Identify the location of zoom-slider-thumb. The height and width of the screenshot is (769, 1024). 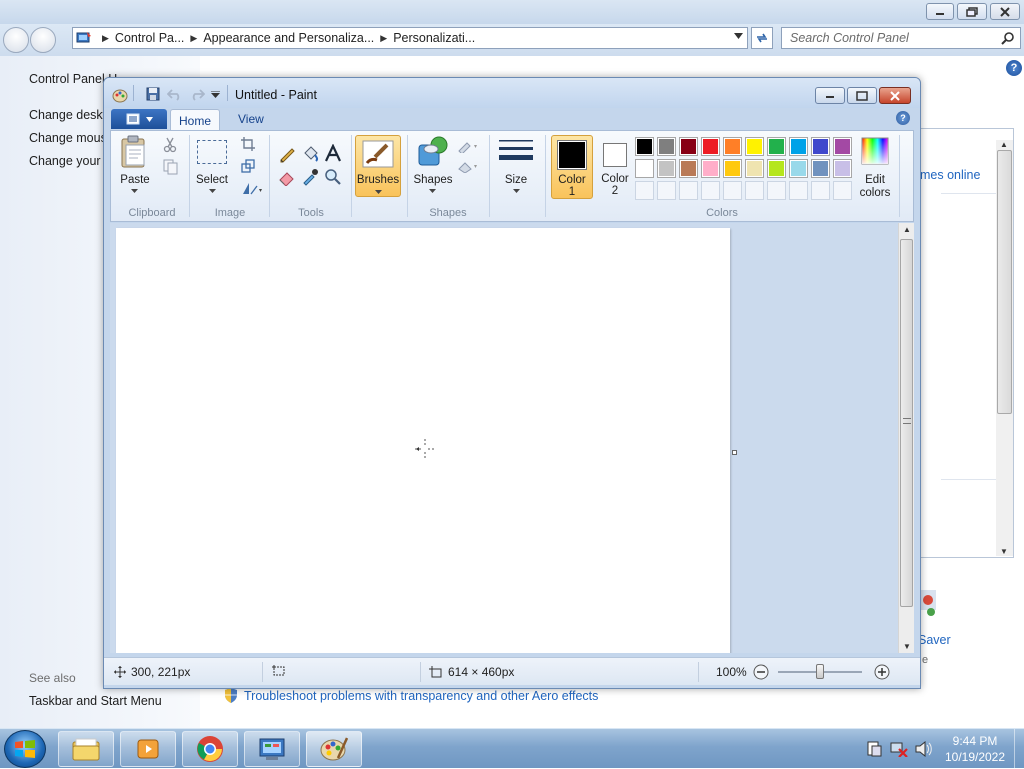
(820, 671).